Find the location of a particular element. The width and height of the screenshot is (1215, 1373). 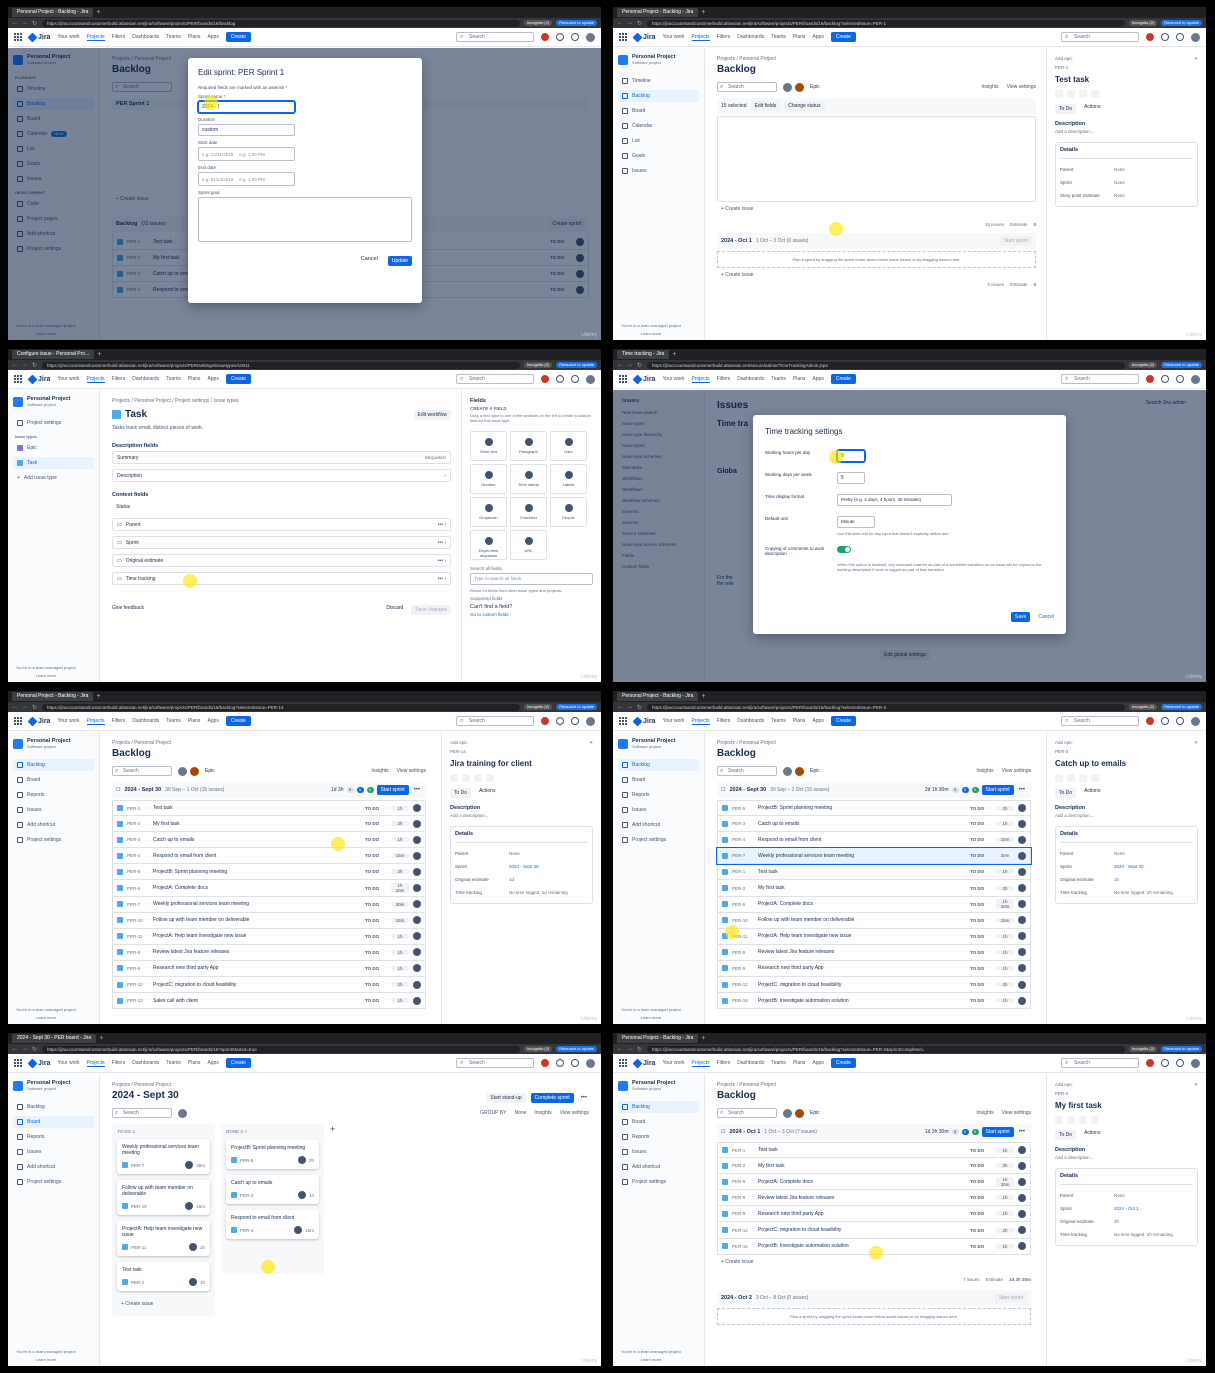

sprint-value: 2024 - Sept 30 is located at coordinates (524, 866).